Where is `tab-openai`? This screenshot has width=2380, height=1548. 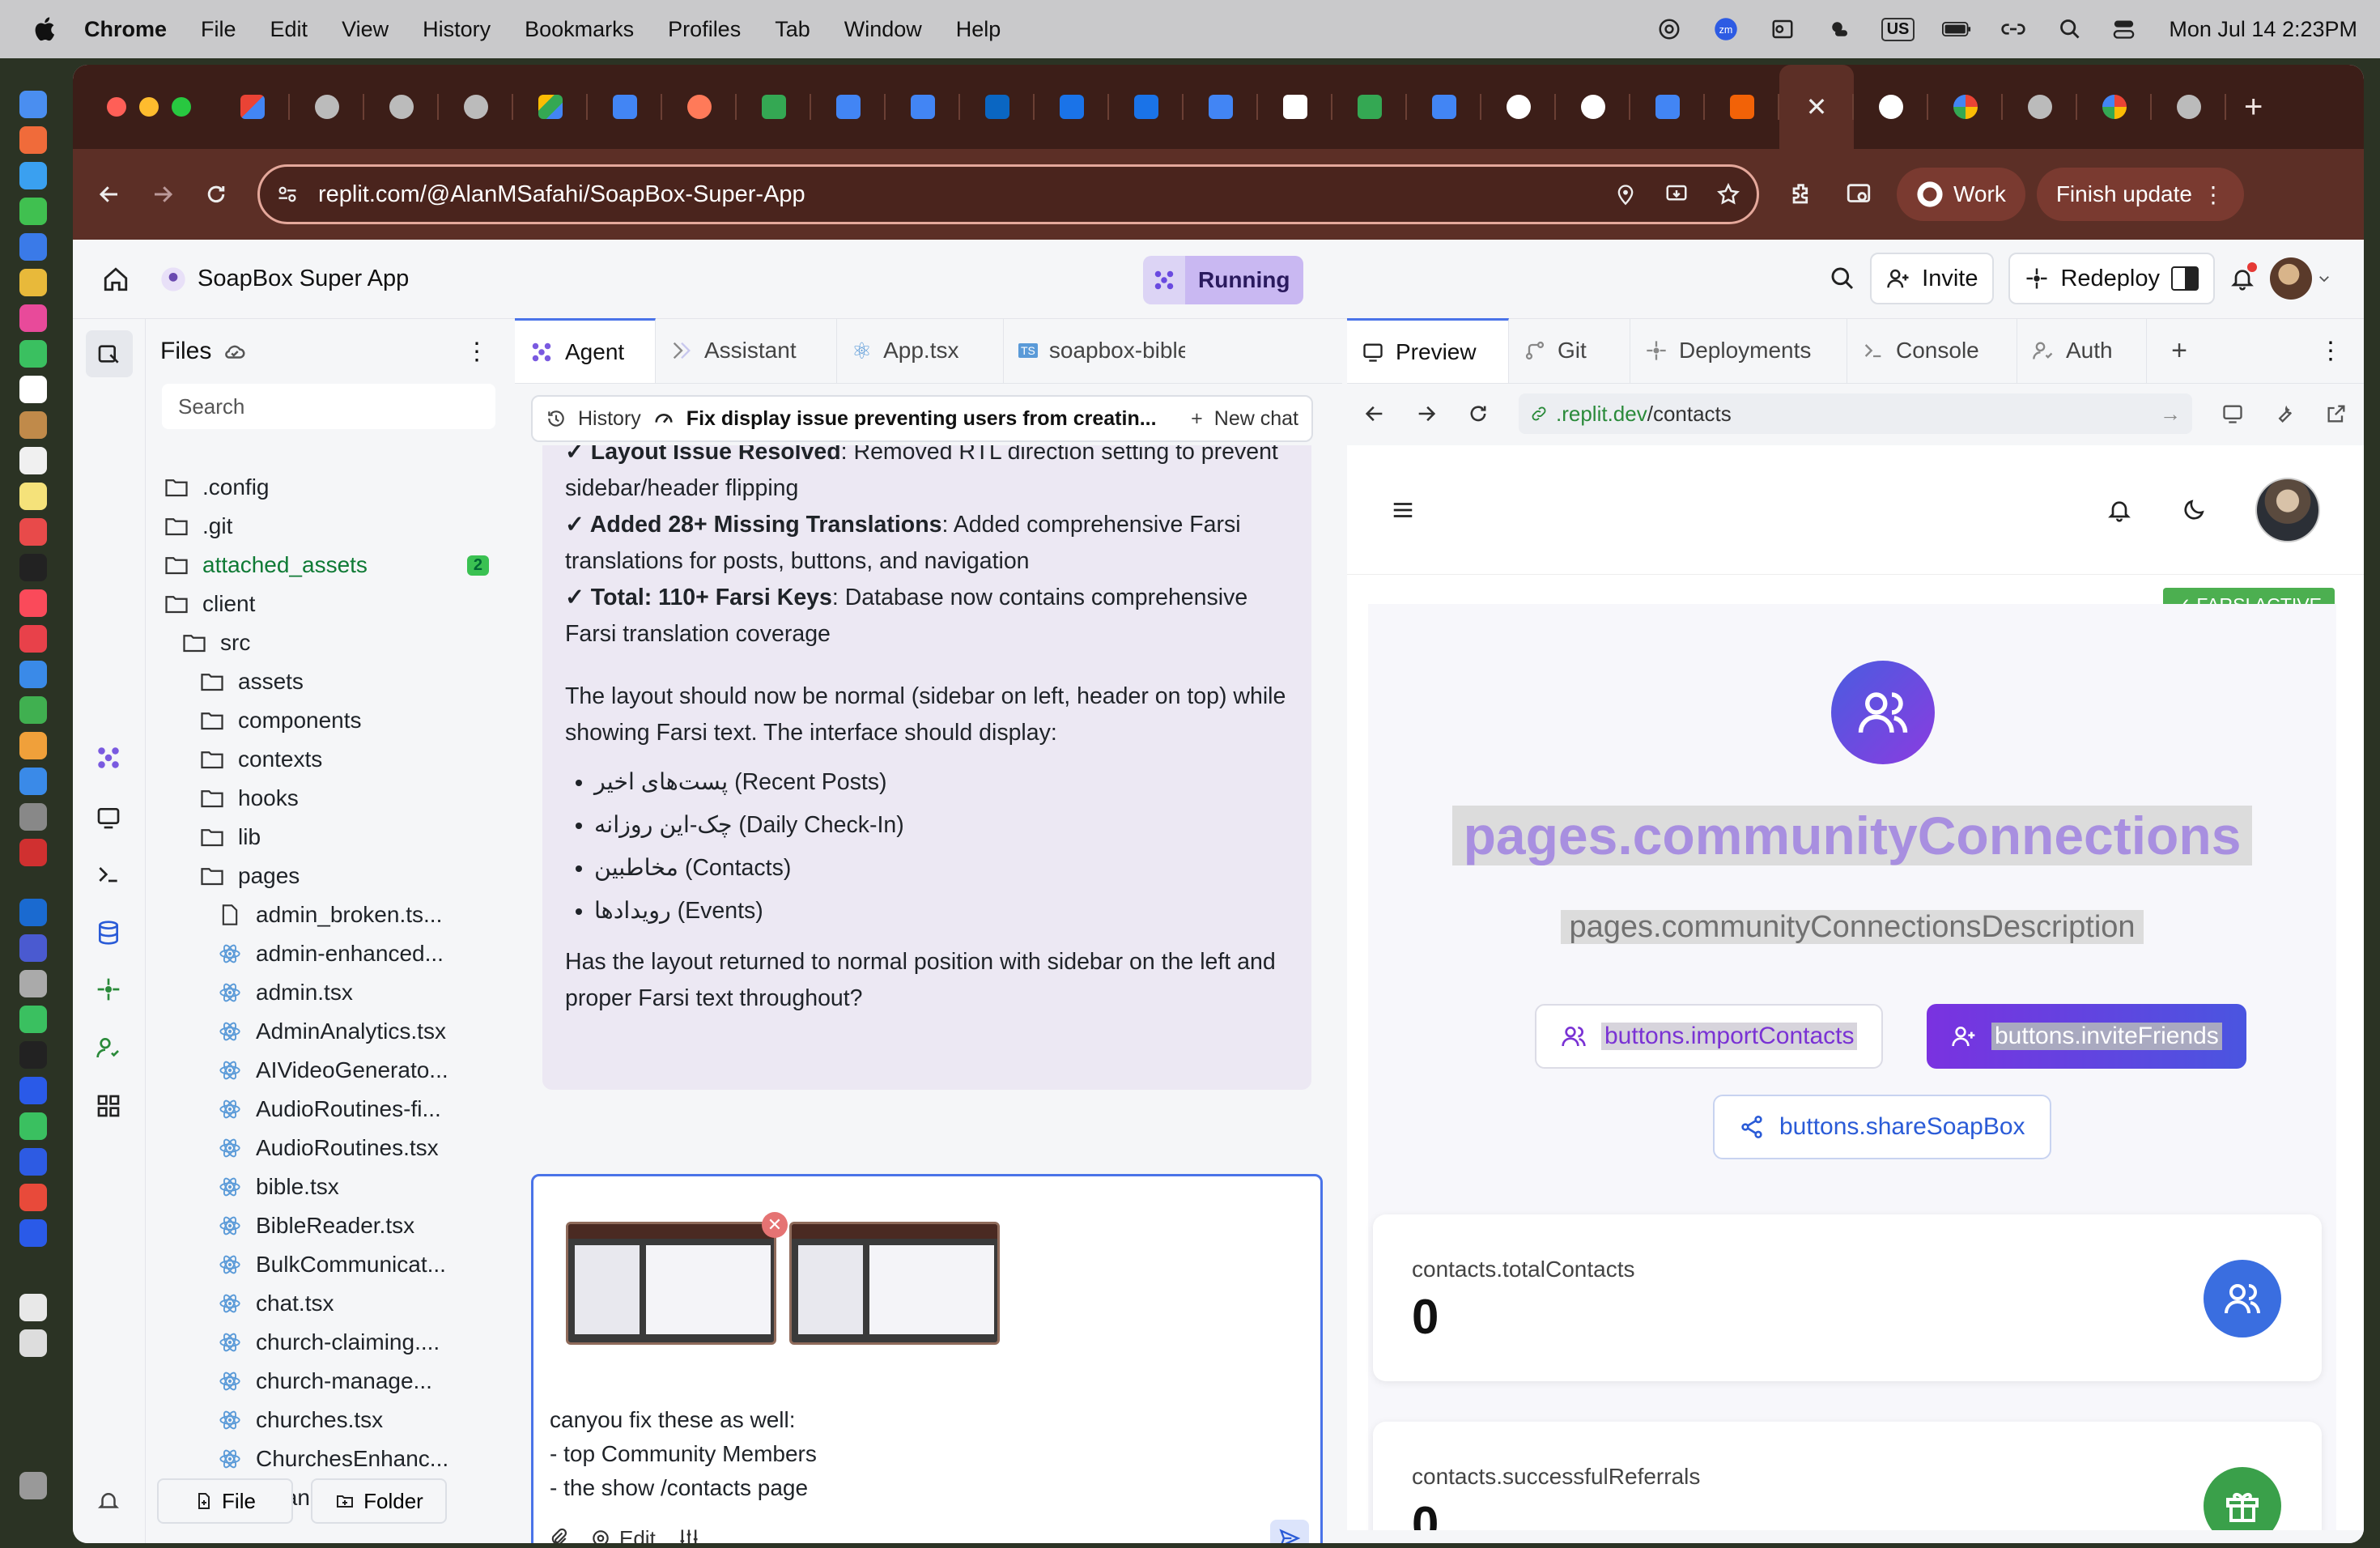
tab-openai is located at coordinates (1519, 107).